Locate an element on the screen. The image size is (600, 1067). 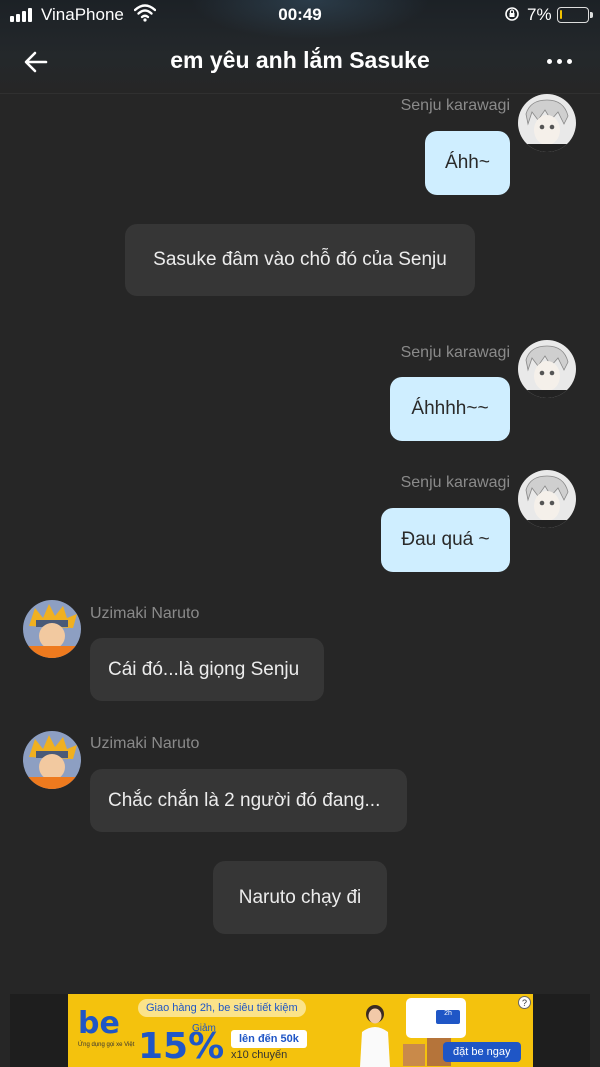
ad-help-icon: ? is located at coordinates (524, 1002).